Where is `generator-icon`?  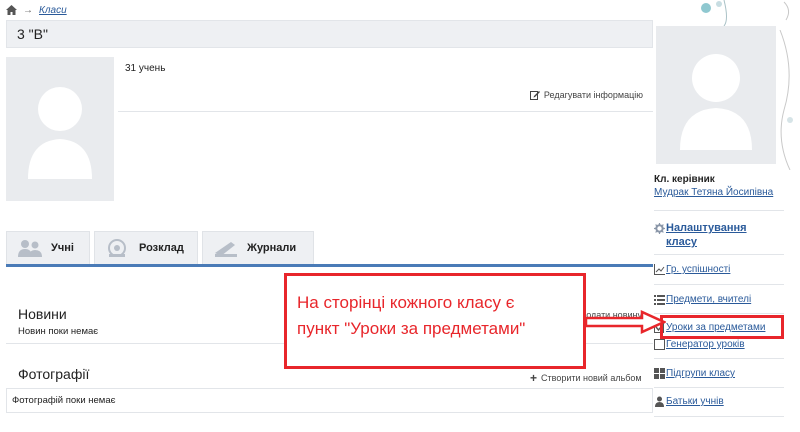
generator-icon is located at coordinates (659, 344).